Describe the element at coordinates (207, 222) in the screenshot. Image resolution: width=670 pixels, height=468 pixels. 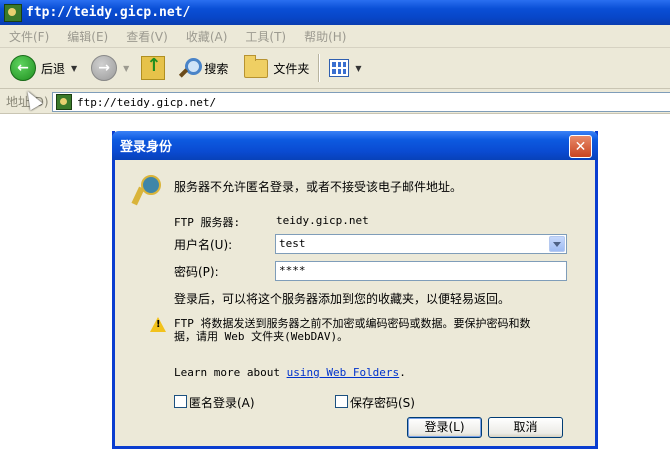
I see `ftp-server-label: FTP 服务器:` at that location.